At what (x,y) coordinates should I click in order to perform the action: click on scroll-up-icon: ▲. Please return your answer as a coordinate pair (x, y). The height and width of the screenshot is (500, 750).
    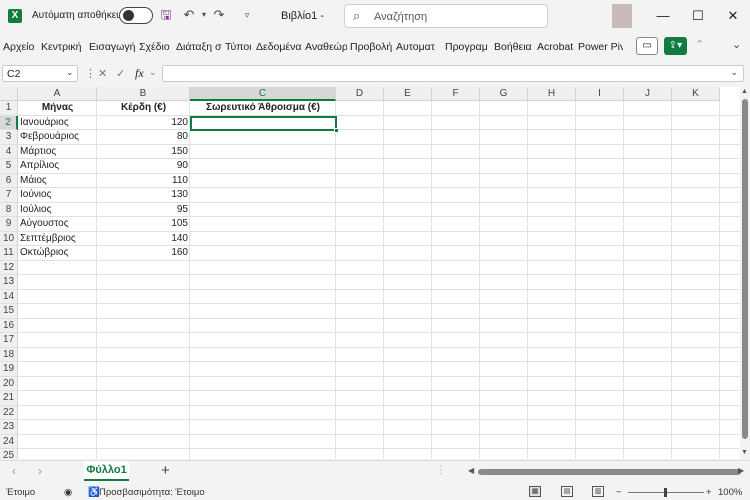
    Looking at the image, I should click on (744, 91).